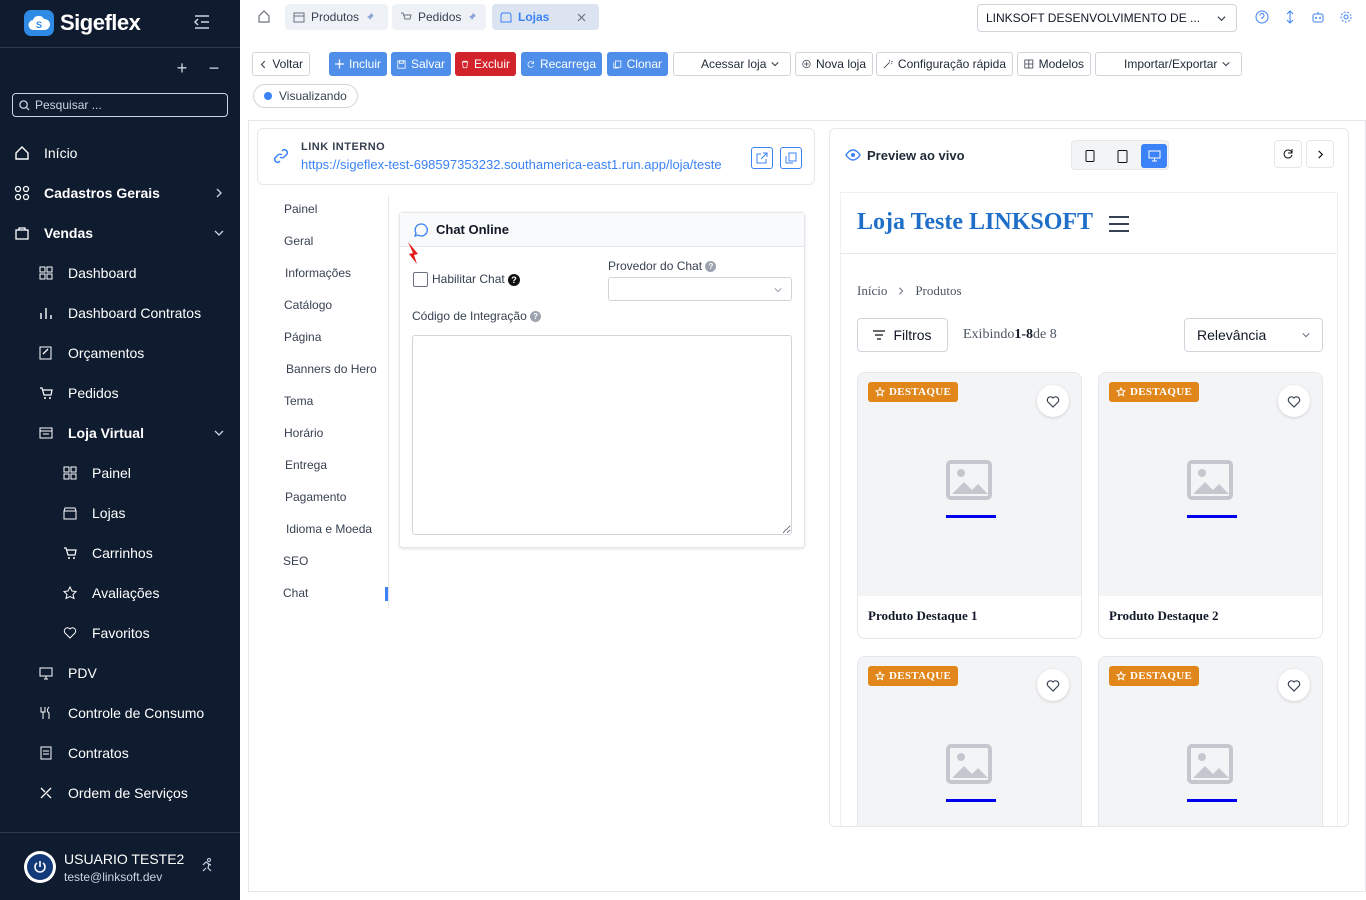  Describe the element at coordinates (120, 593) in the screenshot. I see `sidebar-item-avaliacoes: Avaliações` at that location.